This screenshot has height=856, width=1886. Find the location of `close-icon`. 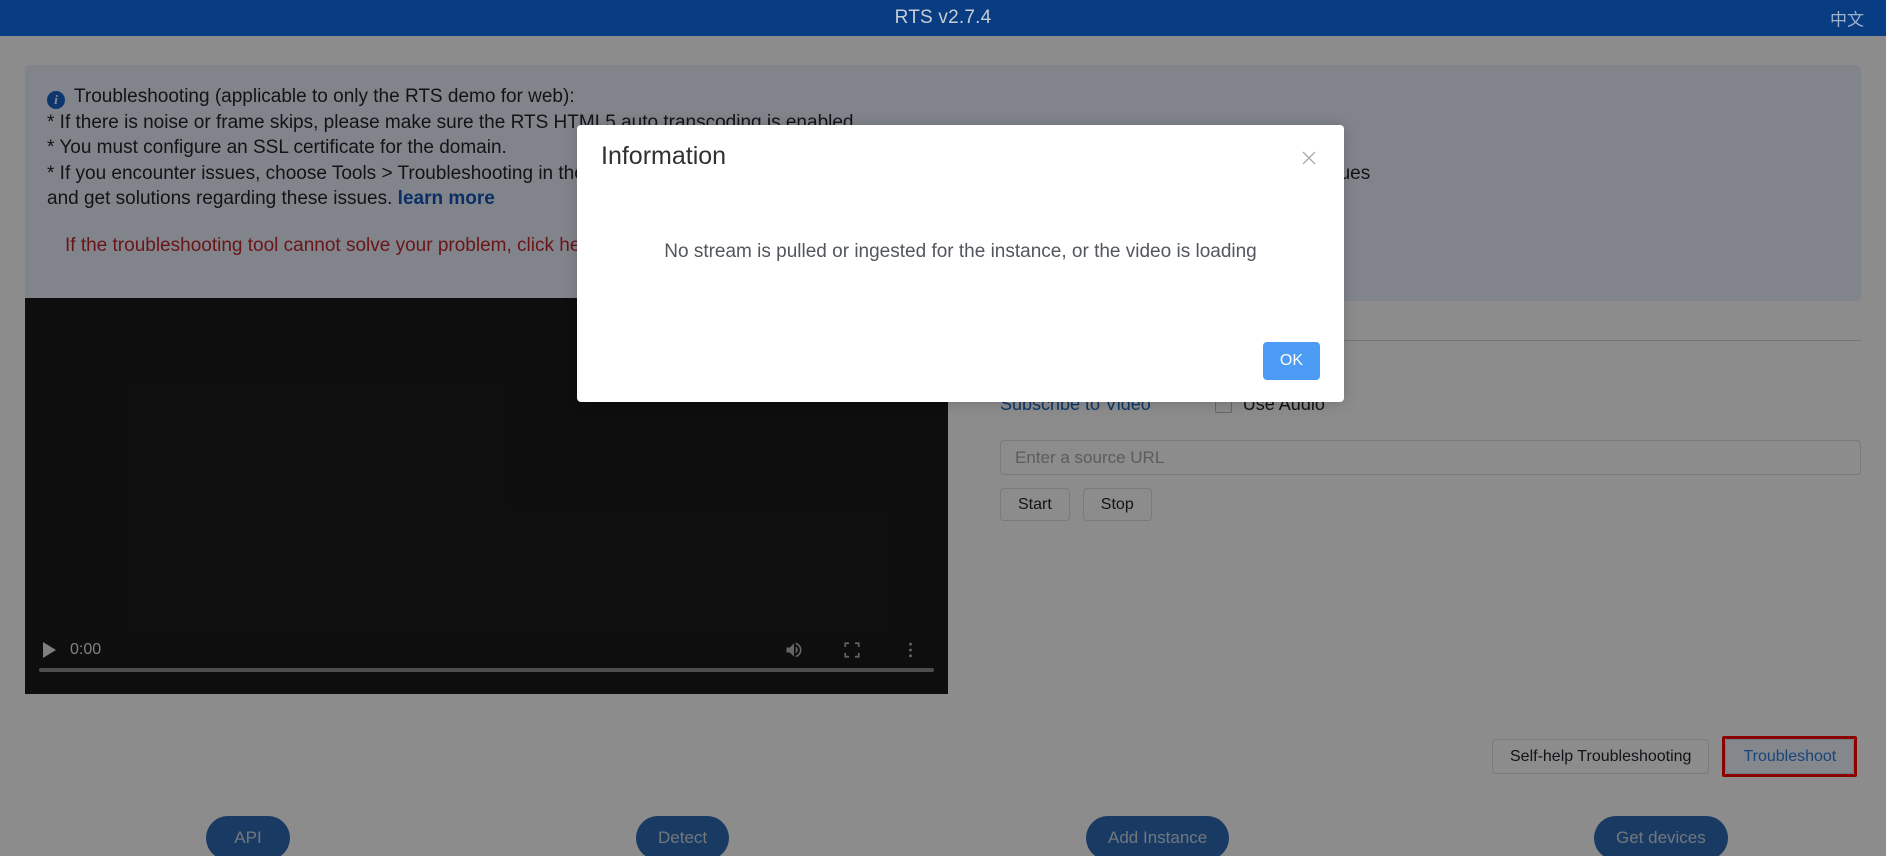

close-icon is located at coordinates (1309, 158).